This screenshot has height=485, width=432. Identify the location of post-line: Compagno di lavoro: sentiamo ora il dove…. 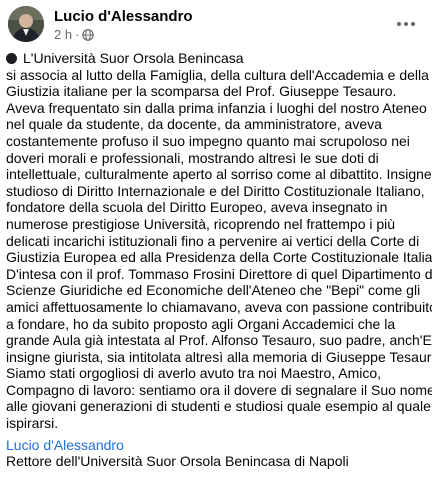
(219, 389).